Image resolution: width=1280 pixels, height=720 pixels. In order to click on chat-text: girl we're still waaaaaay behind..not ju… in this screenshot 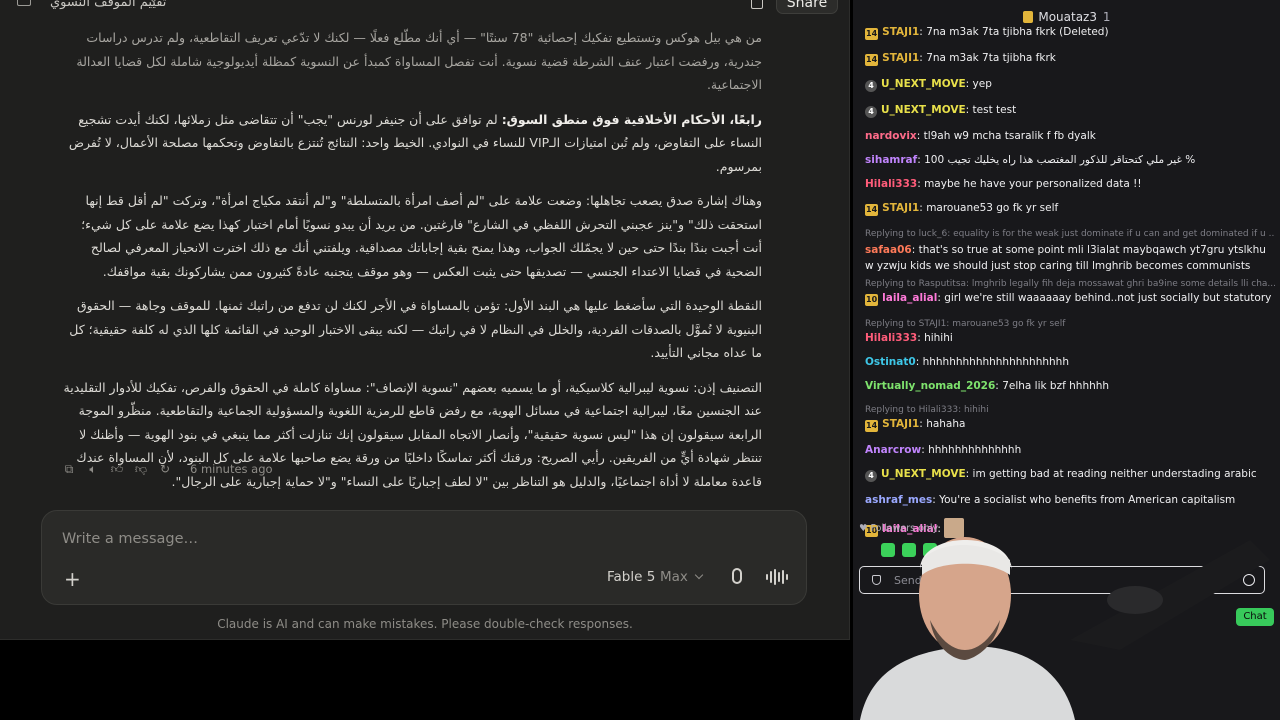, I will do `click(1108, 298)`.